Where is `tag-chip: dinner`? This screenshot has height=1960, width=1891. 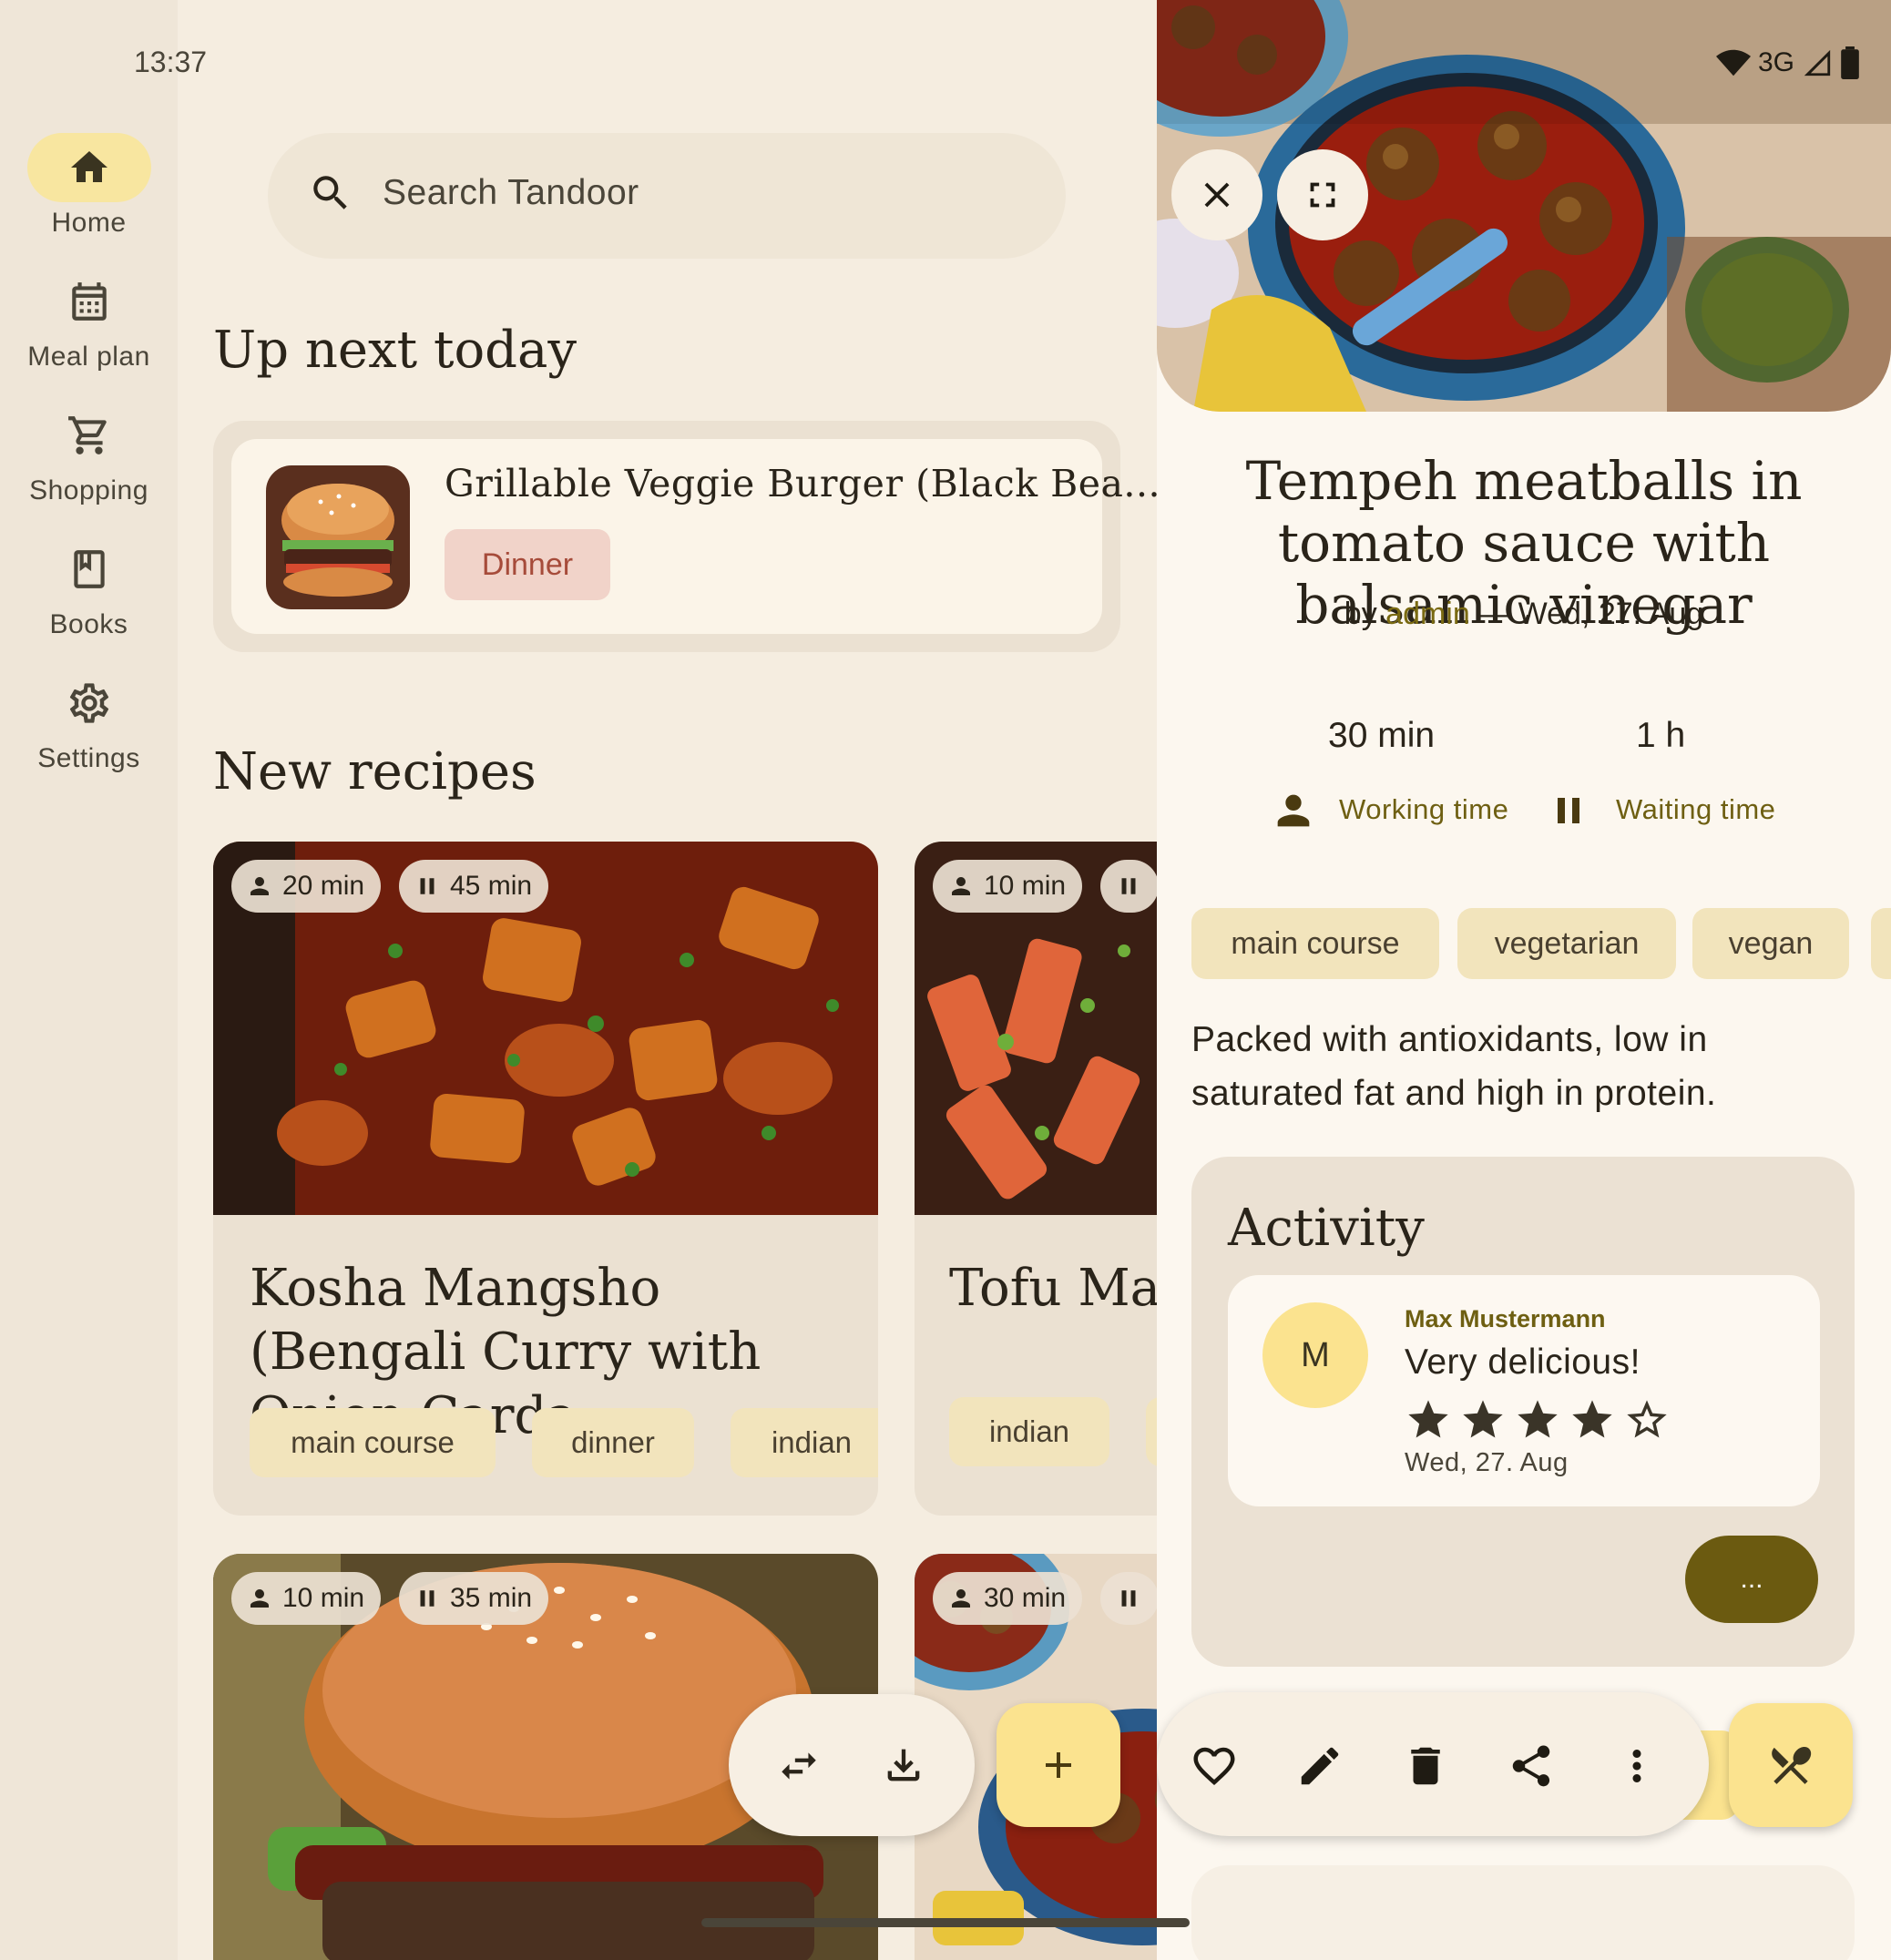
tag-chip: dinner is located at coordinates (613, 1443).